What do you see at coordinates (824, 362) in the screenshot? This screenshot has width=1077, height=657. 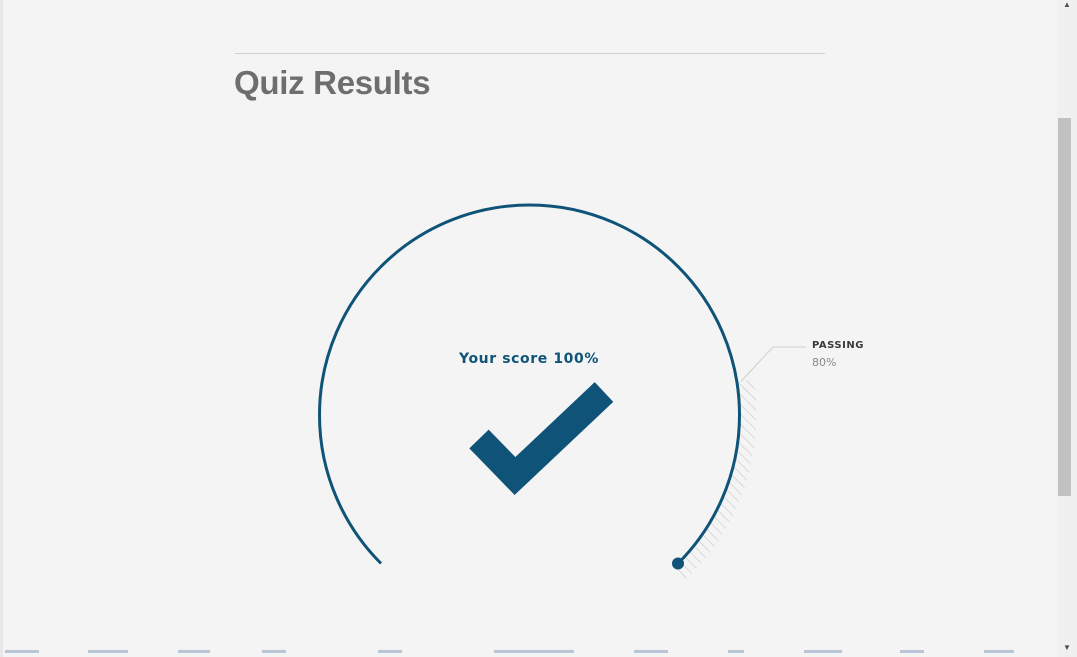 I see `passing-value: 80%` at bounding box center [824, 362].